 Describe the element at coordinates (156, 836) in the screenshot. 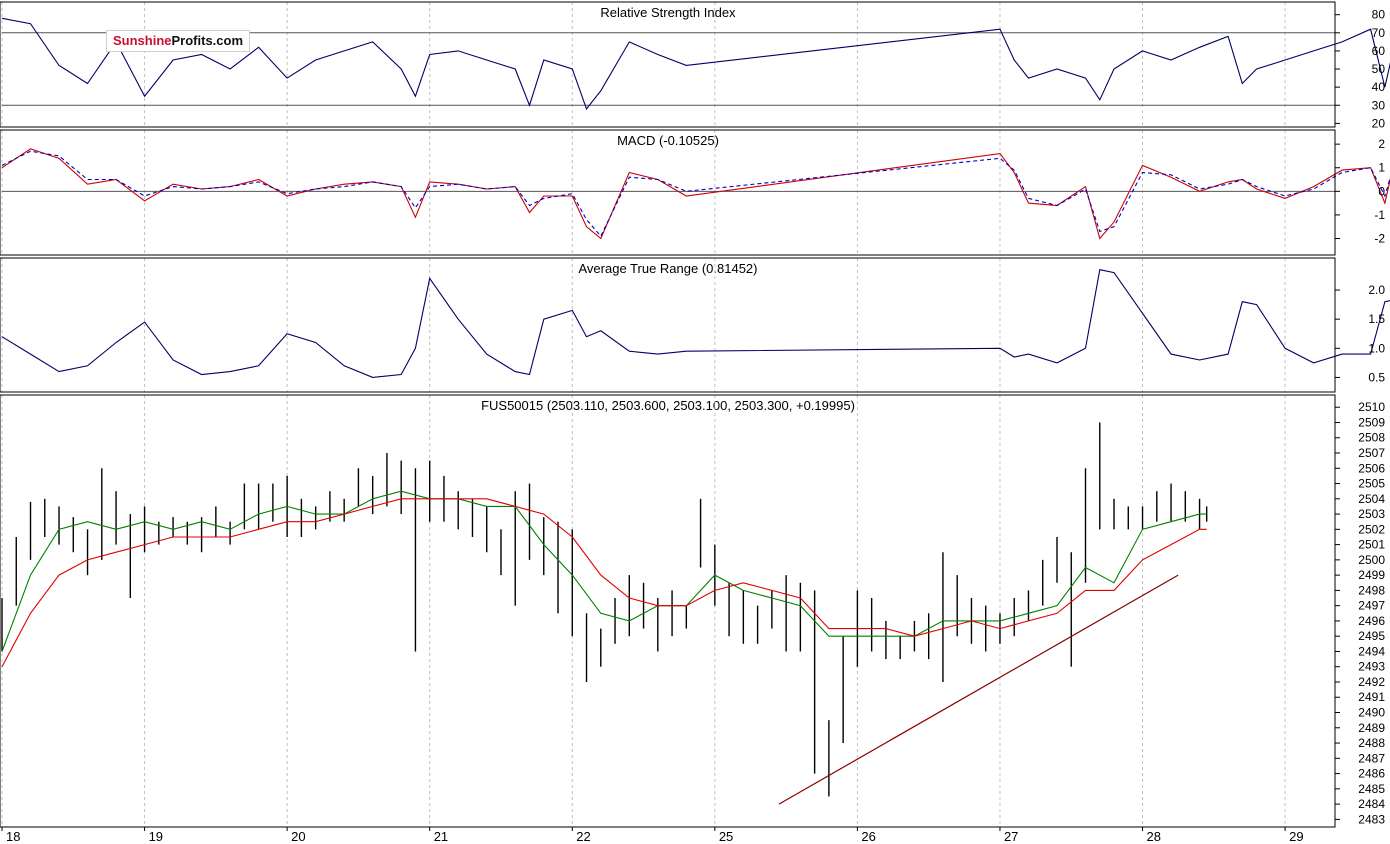

I see `x-tick-label-1: 19` at that location.